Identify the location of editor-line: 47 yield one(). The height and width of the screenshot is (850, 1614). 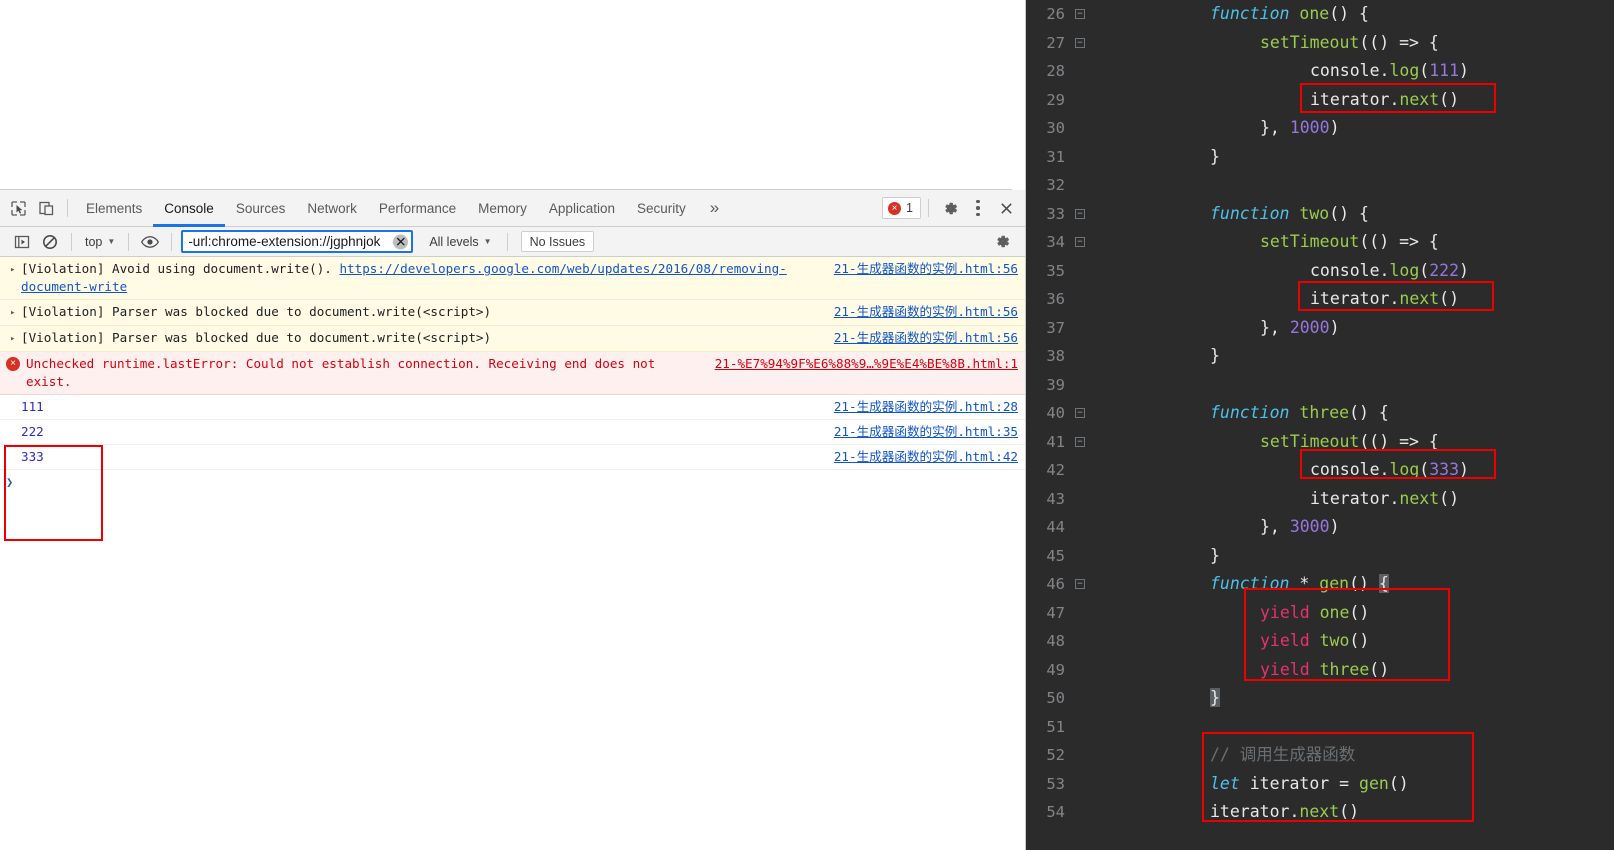
(1320, 613).